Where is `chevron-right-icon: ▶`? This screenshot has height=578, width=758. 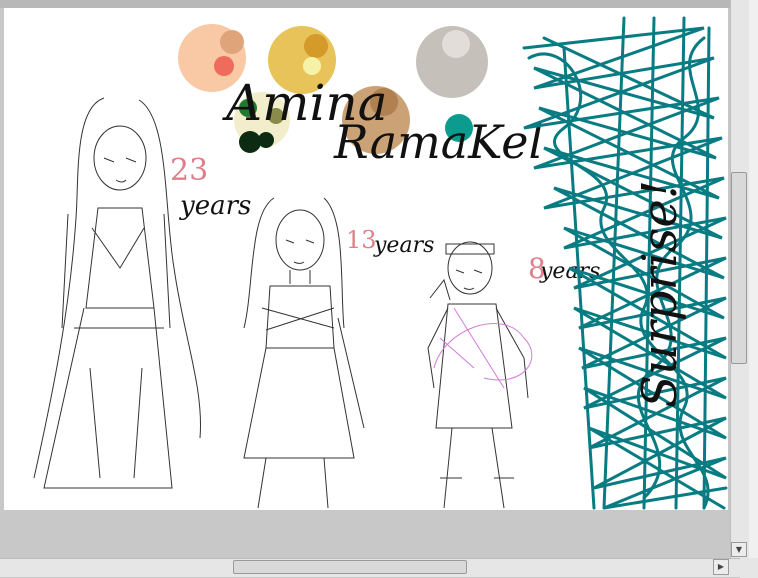 chevron-right-icon: ▶ is located at coordinates (721, 566).